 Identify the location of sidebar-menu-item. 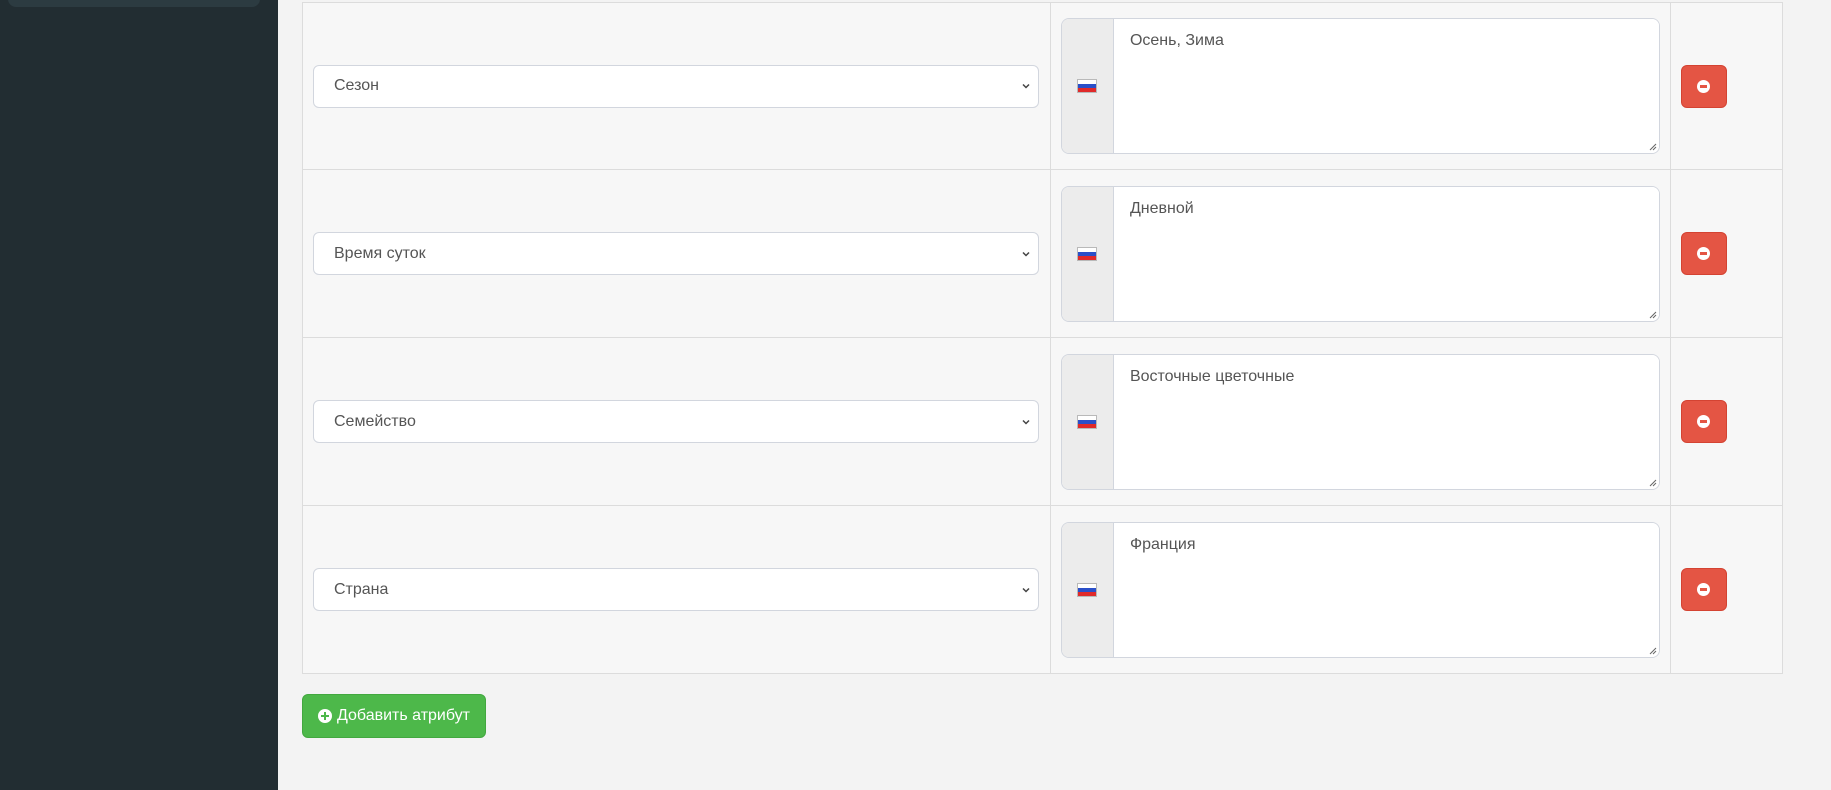
(134, 3).